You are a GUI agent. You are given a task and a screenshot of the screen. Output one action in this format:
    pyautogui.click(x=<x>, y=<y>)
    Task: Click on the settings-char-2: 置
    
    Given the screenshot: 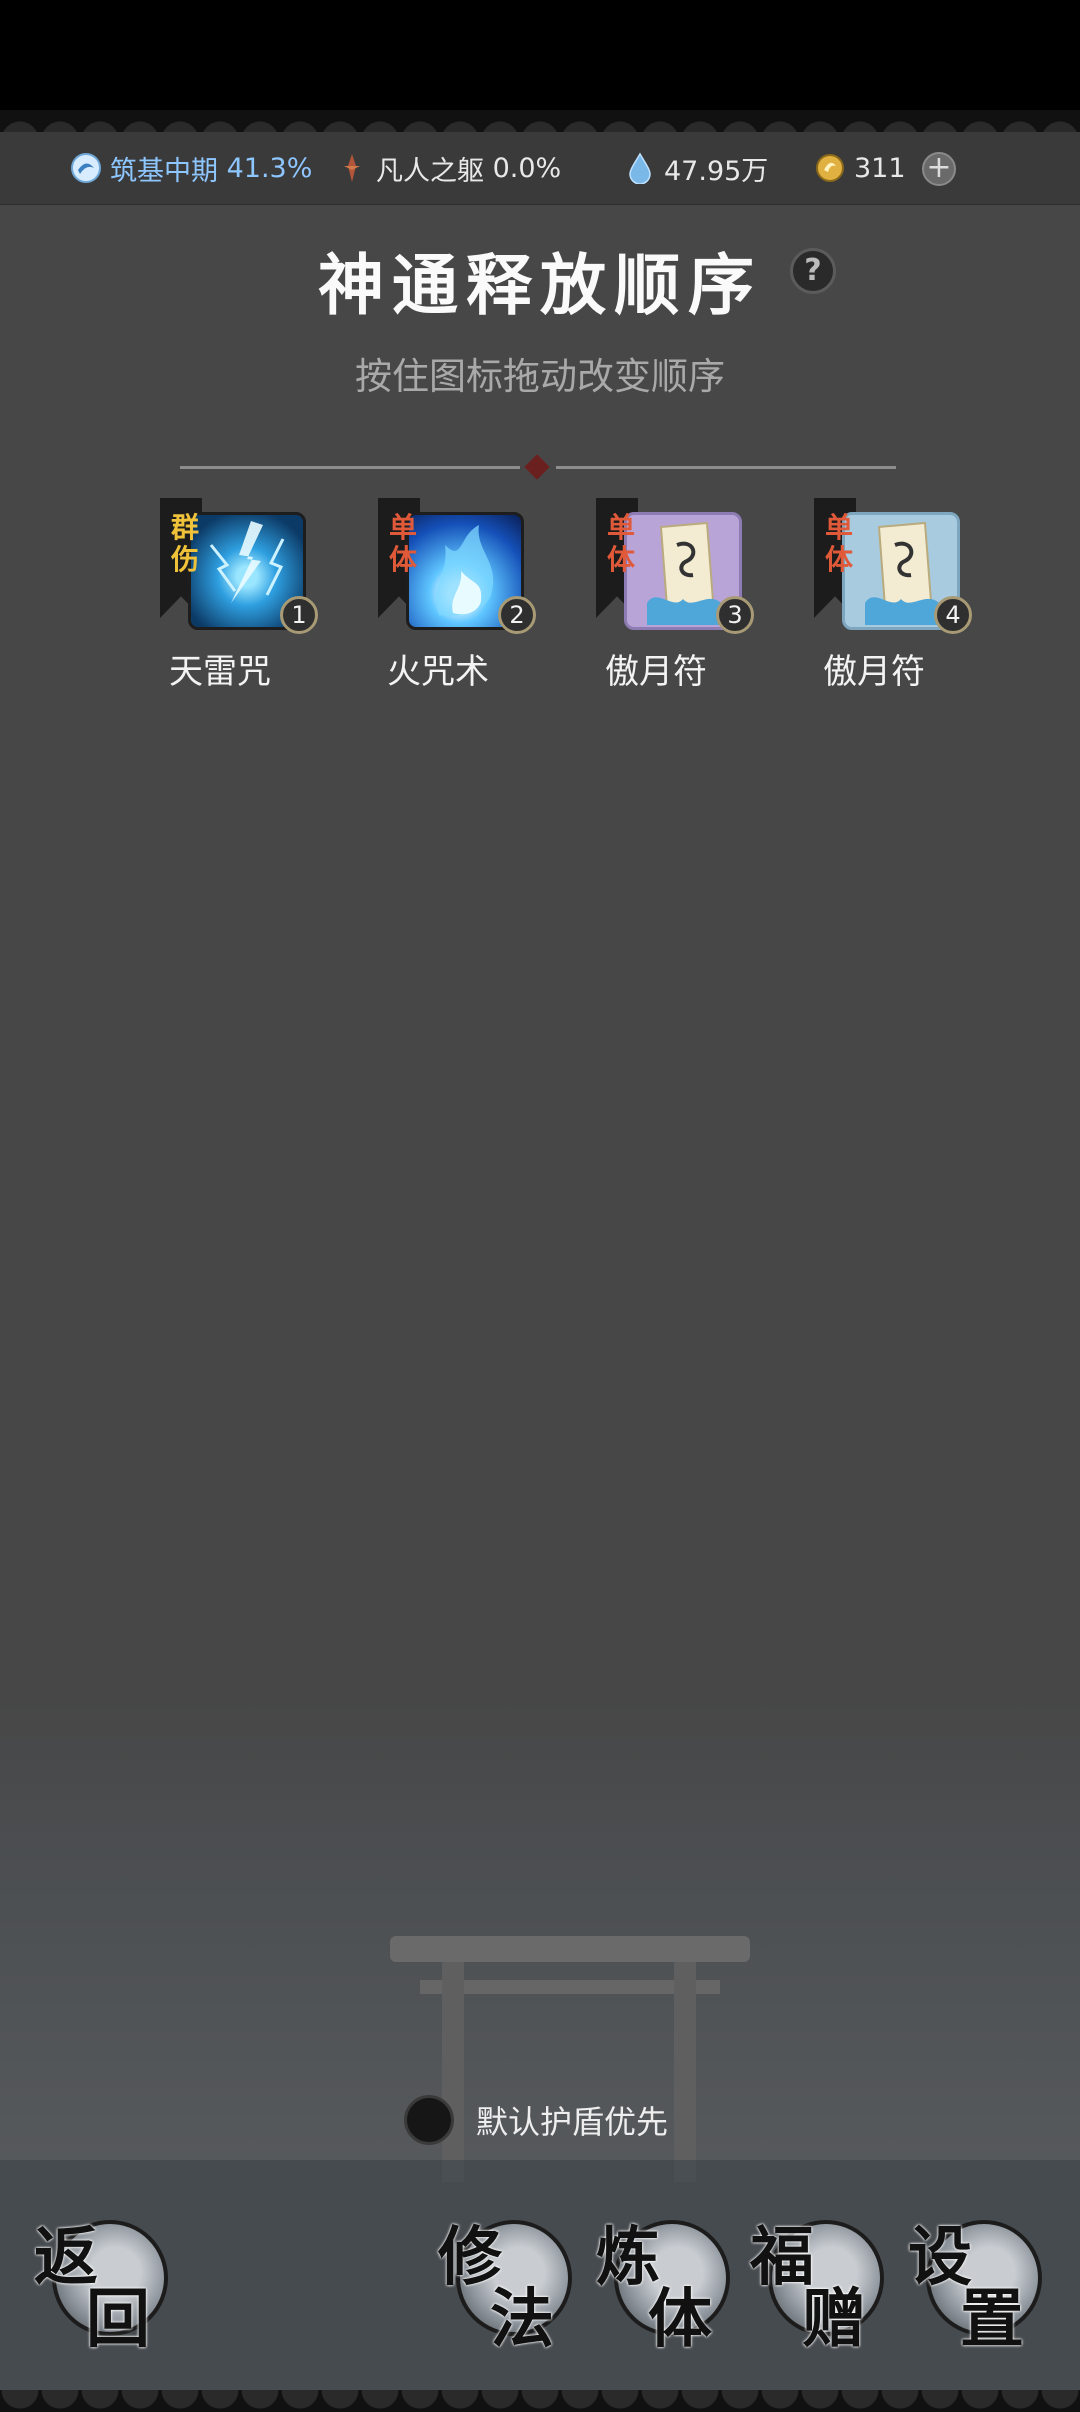 What is the action you would take?
    pyautogui.click(x=992, y=2319)
    